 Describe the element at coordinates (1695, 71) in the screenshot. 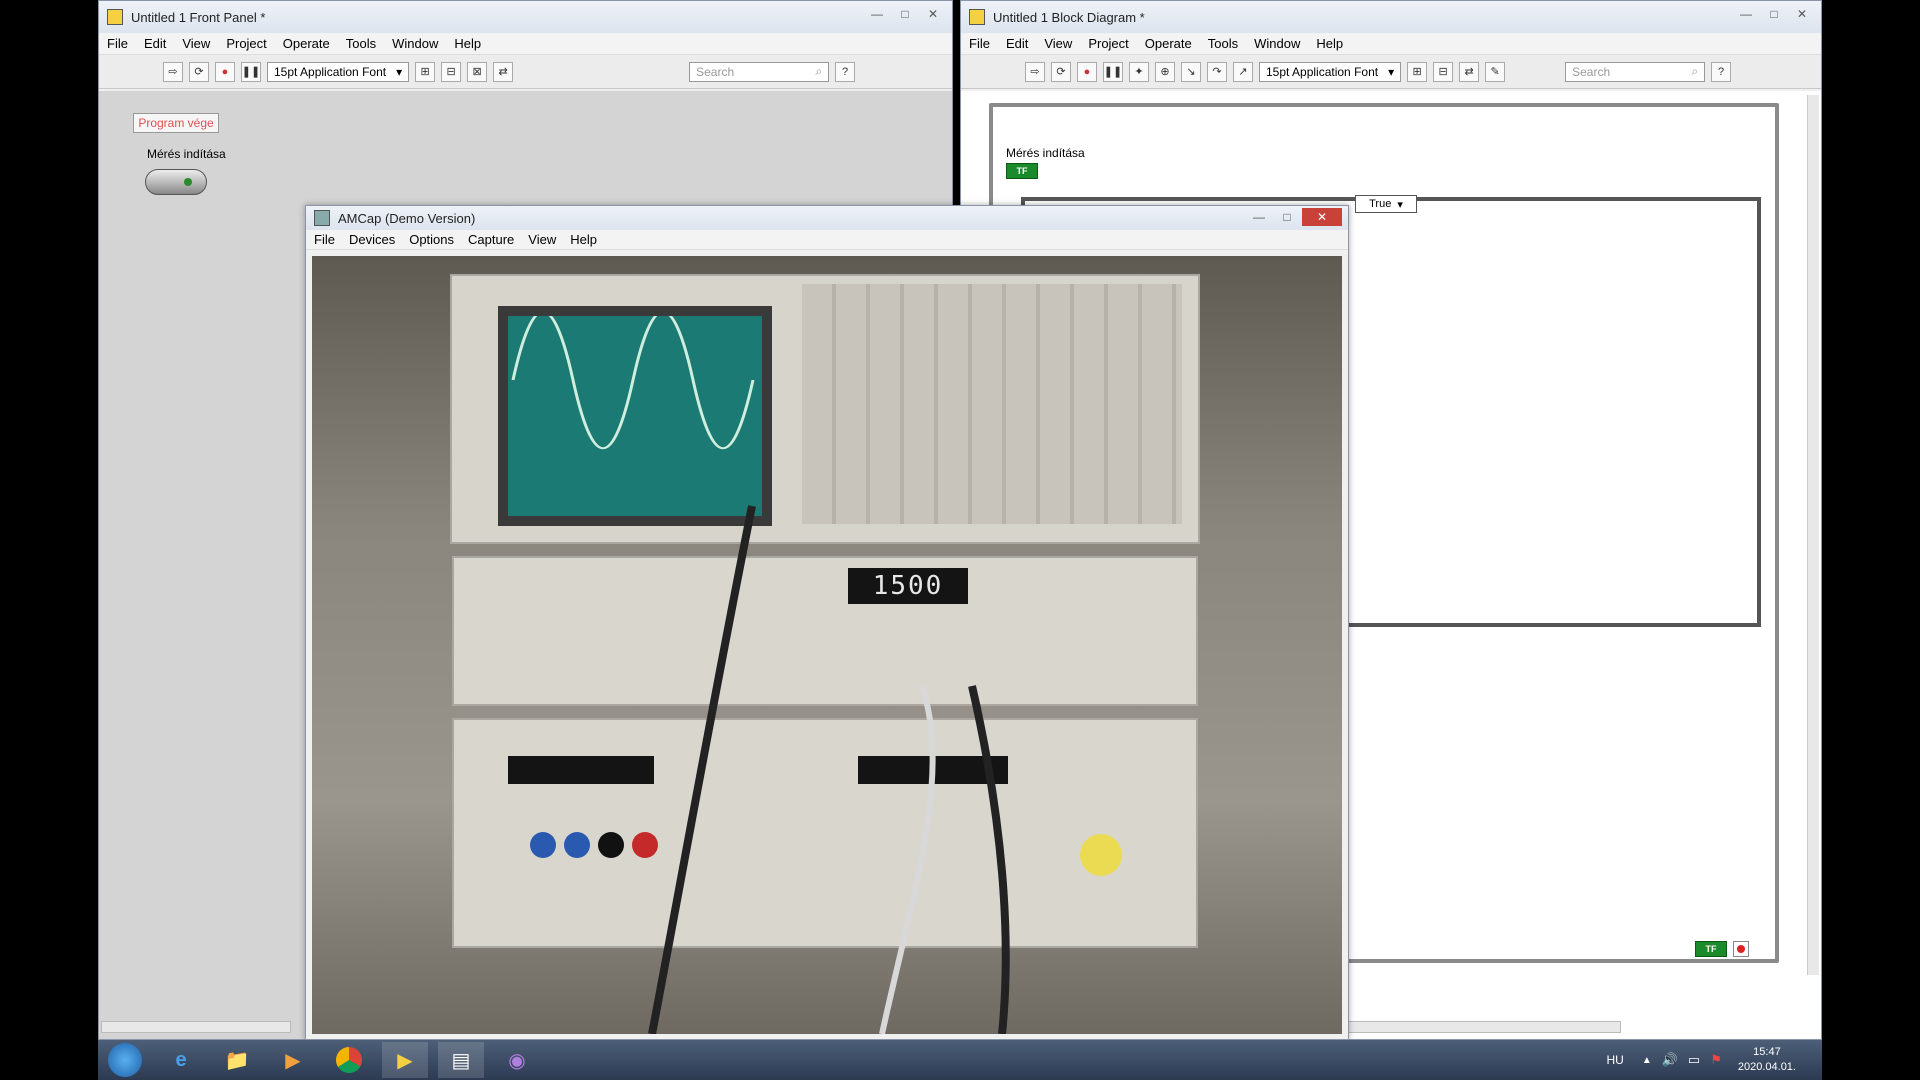

I see `search-icon: ⌕` at that location.